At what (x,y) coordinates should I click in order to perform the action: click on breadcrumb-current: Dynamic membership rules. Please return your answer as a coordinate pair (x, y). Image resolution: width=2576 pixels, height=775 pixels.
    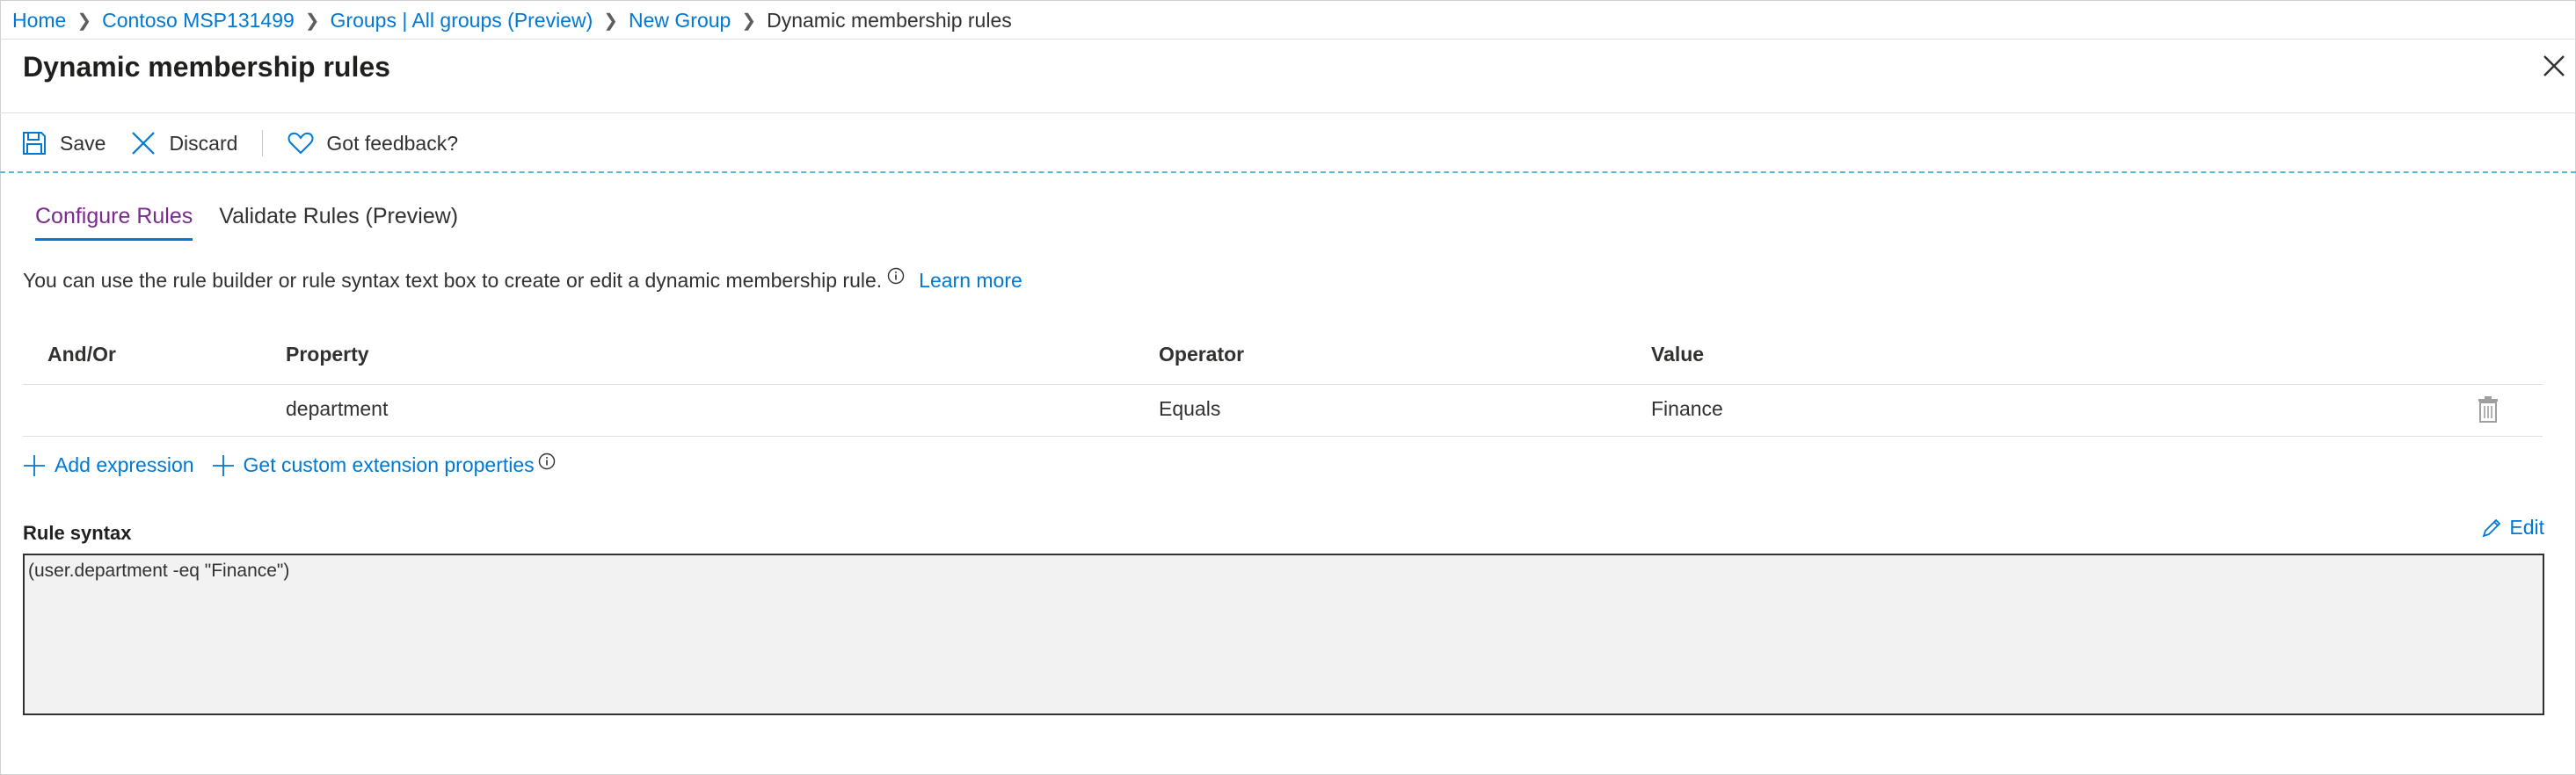
    Looking at the image, I should click on (889, 20).